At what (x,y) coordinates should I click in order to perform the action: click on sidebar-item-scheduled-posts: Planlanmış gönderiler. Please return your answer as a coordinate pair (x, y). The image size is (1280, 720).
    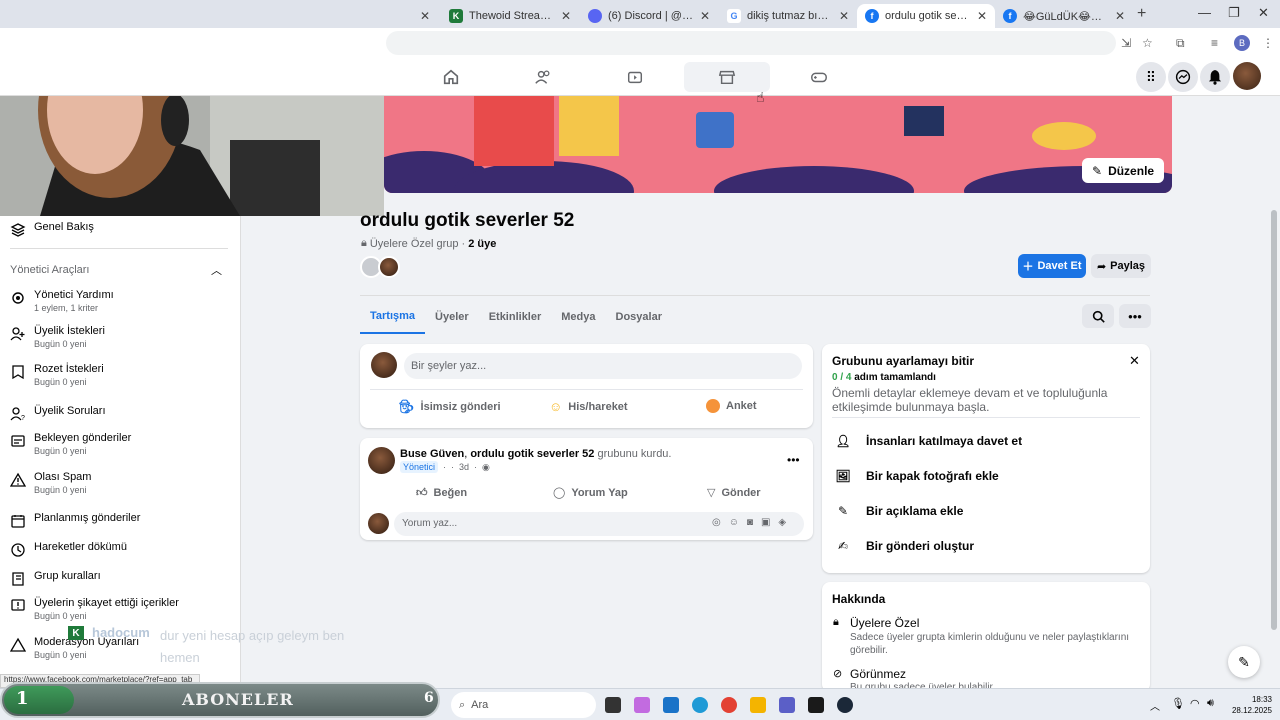
    Looking at the image, I should click on (75, 520).